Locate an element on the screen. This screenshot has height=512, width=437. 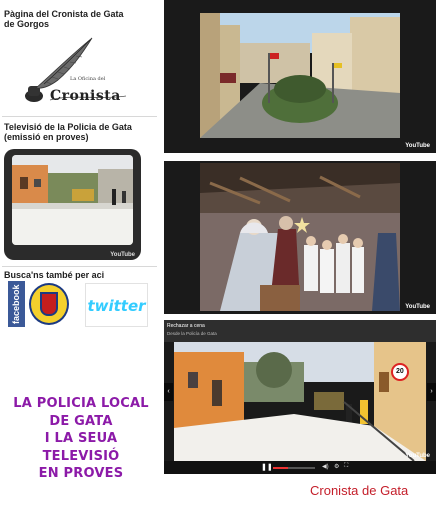
volume-icon: ◀) is located at coordinates (325, 466).